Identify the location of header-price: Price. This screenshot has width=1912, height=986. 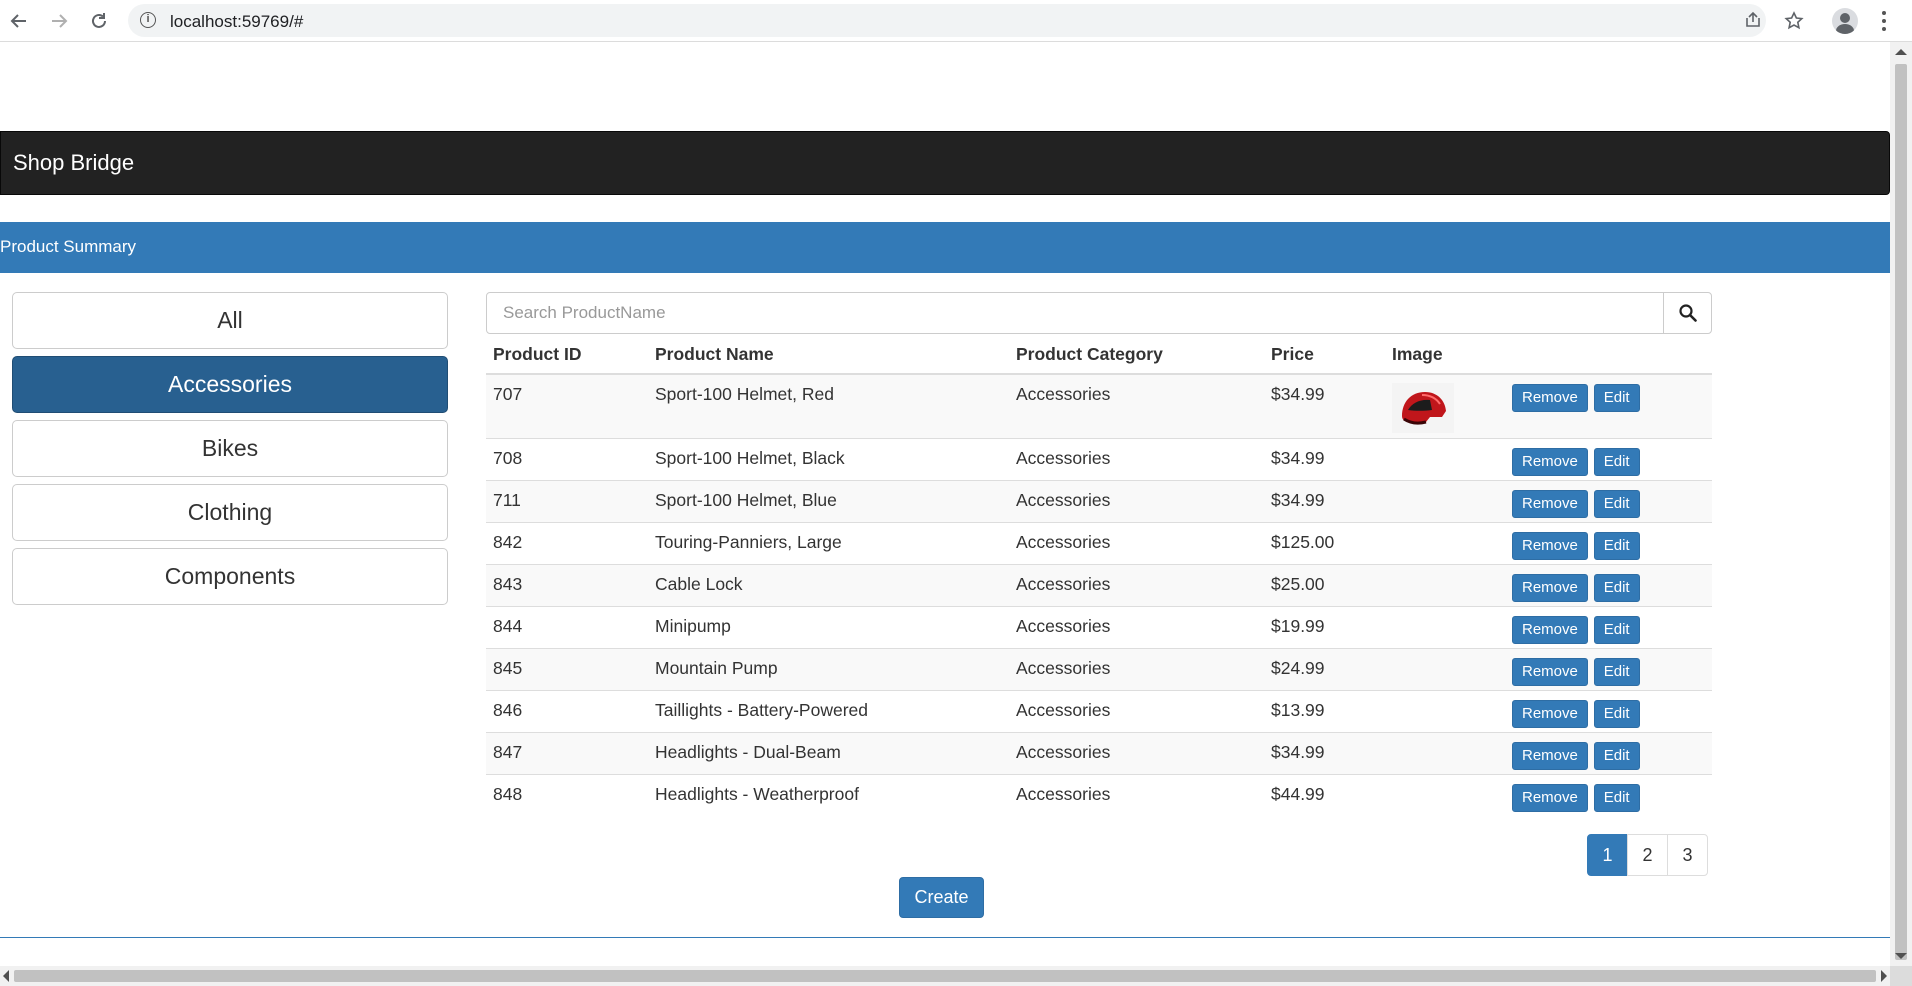
(1324, 355).